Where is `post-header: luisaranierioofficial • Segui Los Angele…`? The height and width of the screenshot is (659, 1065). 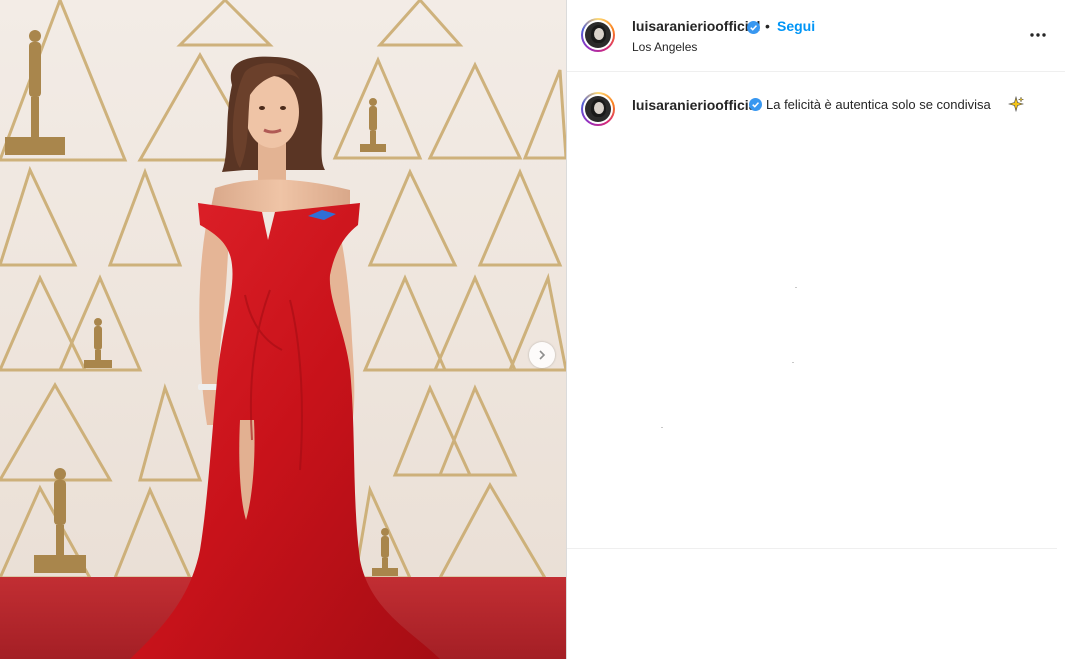 post-header: luisaranierioofficial • Segui Los Angele… is located at coordinates (816, 36).